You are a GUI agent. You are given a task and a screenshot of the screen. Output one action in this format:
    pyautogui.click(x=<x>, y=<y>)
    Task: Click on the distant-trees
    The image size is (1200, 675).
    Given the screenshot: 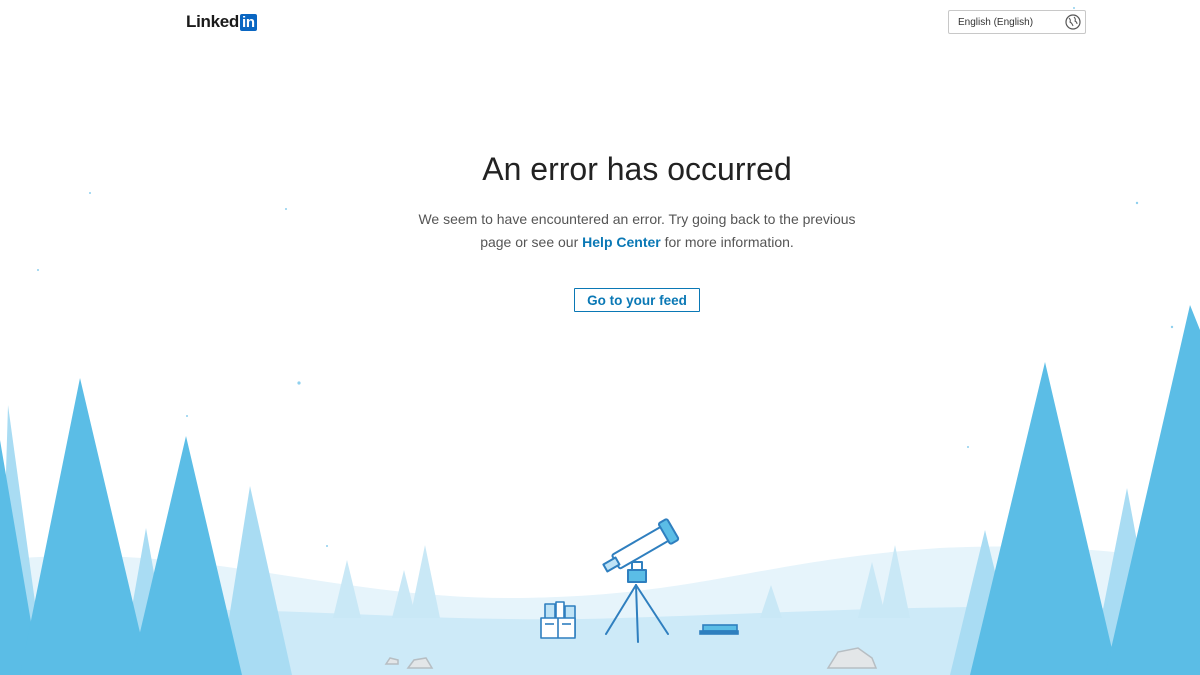 What is the action you would take?
    pyautogui.click(x=621, y=581)
    